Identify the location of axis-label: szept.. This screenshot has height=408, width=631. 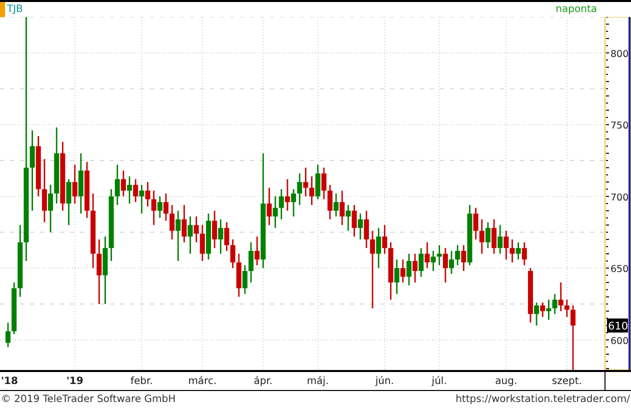
(567, 381).